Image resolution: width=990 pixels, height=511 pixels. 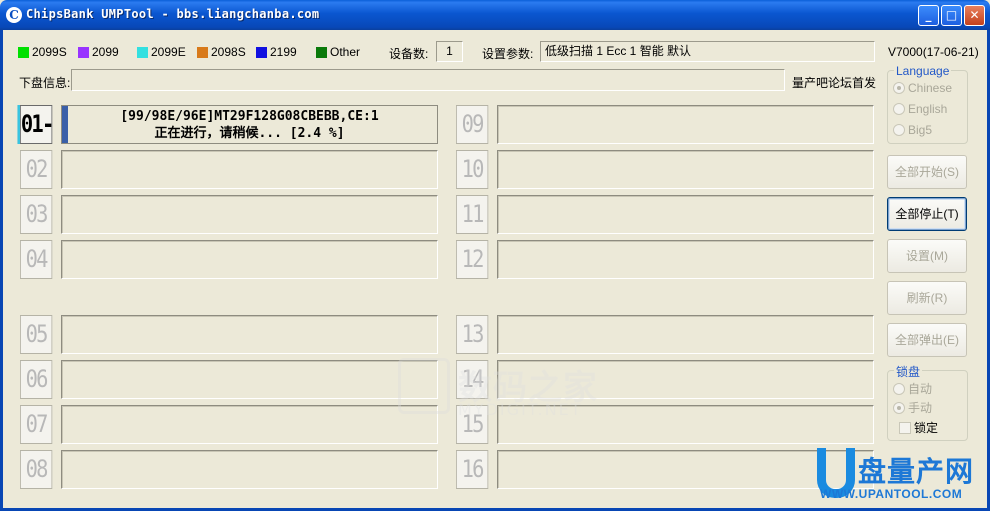 I want to click on port-number-12: 12, so click(x=472, y=259).